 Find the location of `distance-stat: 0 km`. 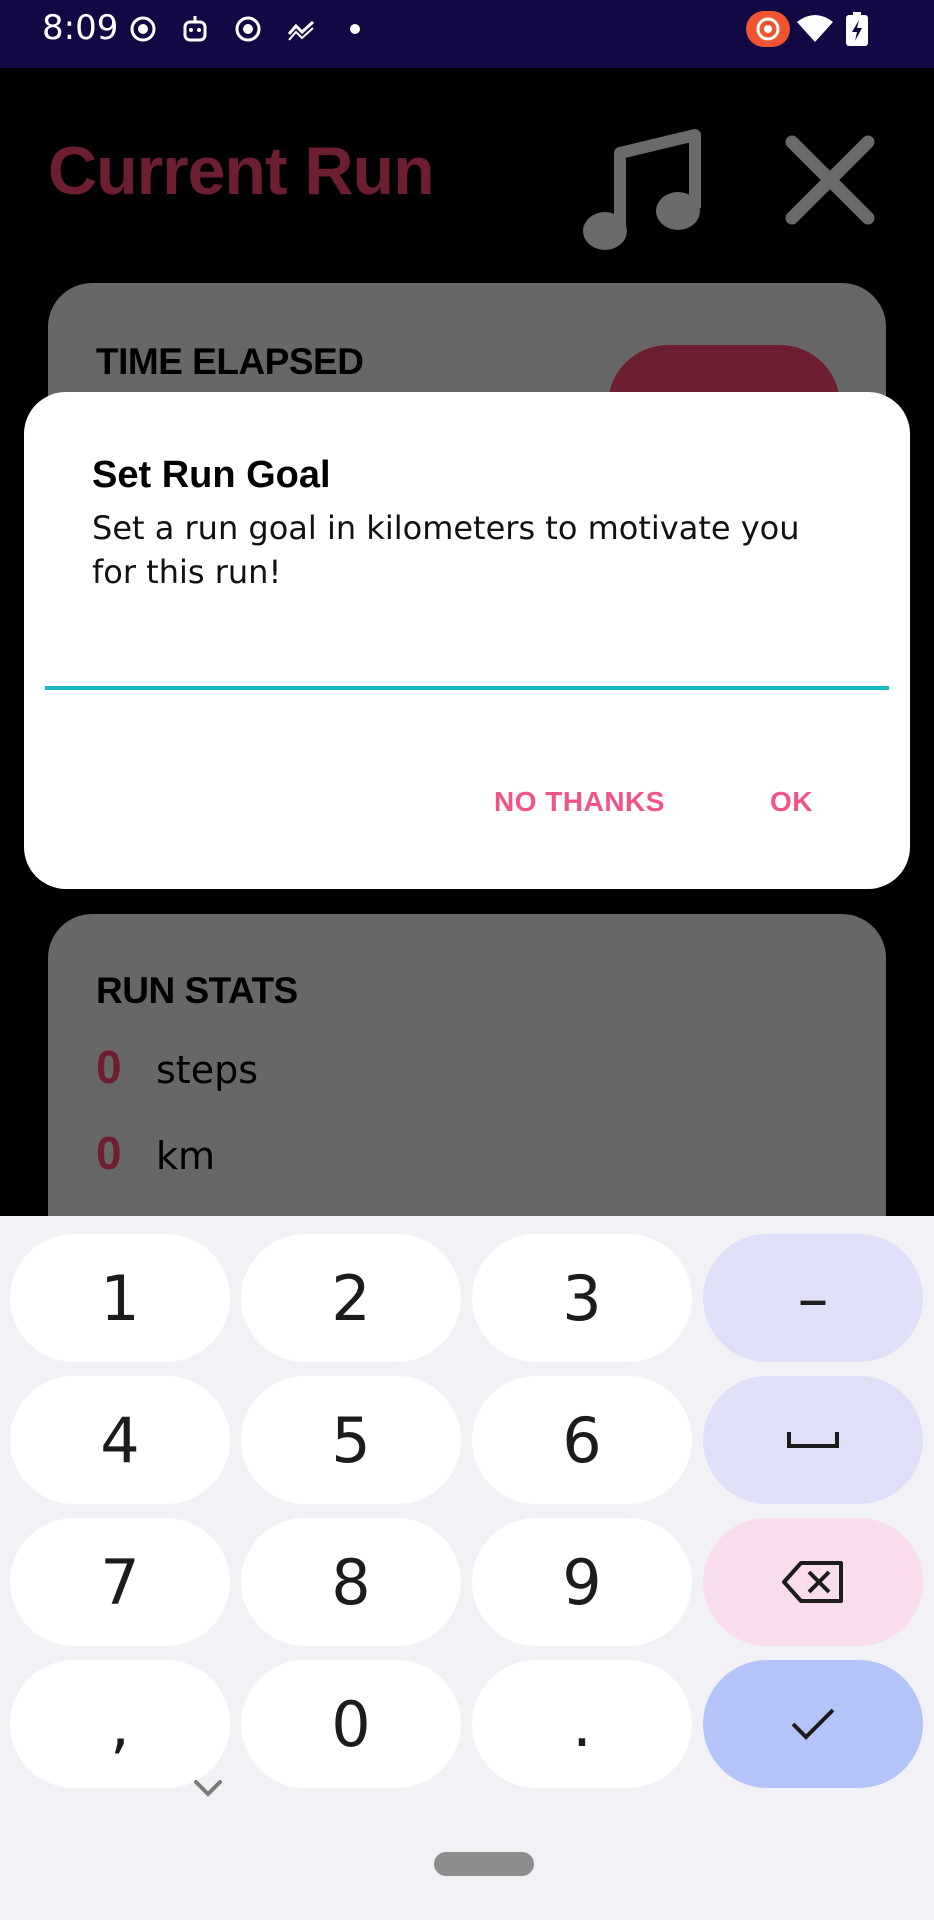

distance-stat: 0 km is located at coordinates (155, 1153).